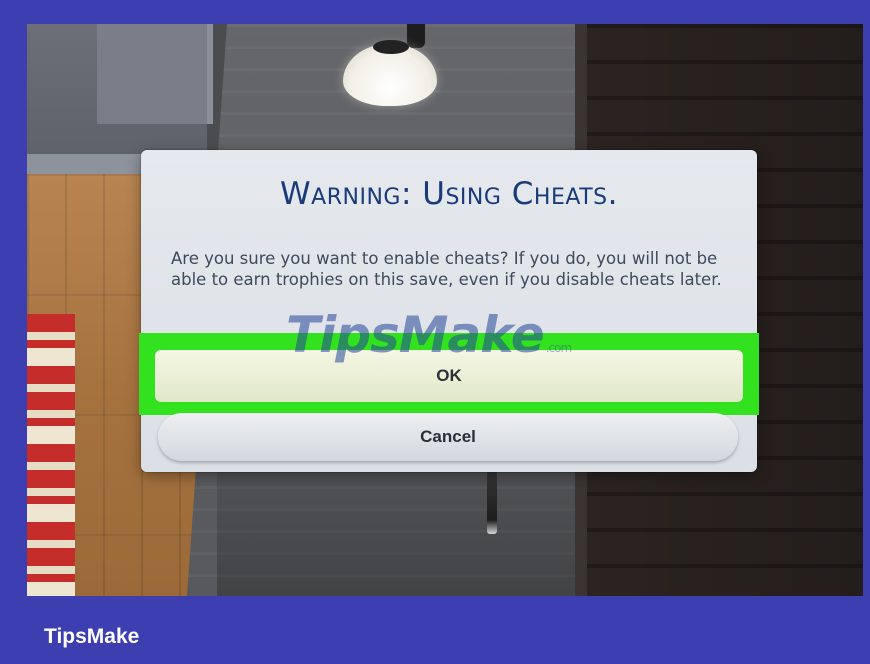 This screenshot has height=664, width=870. What do you see at coordinates (492, 499) in the screenshot?
I see `sim-figure` at bounding box center [492, 499].